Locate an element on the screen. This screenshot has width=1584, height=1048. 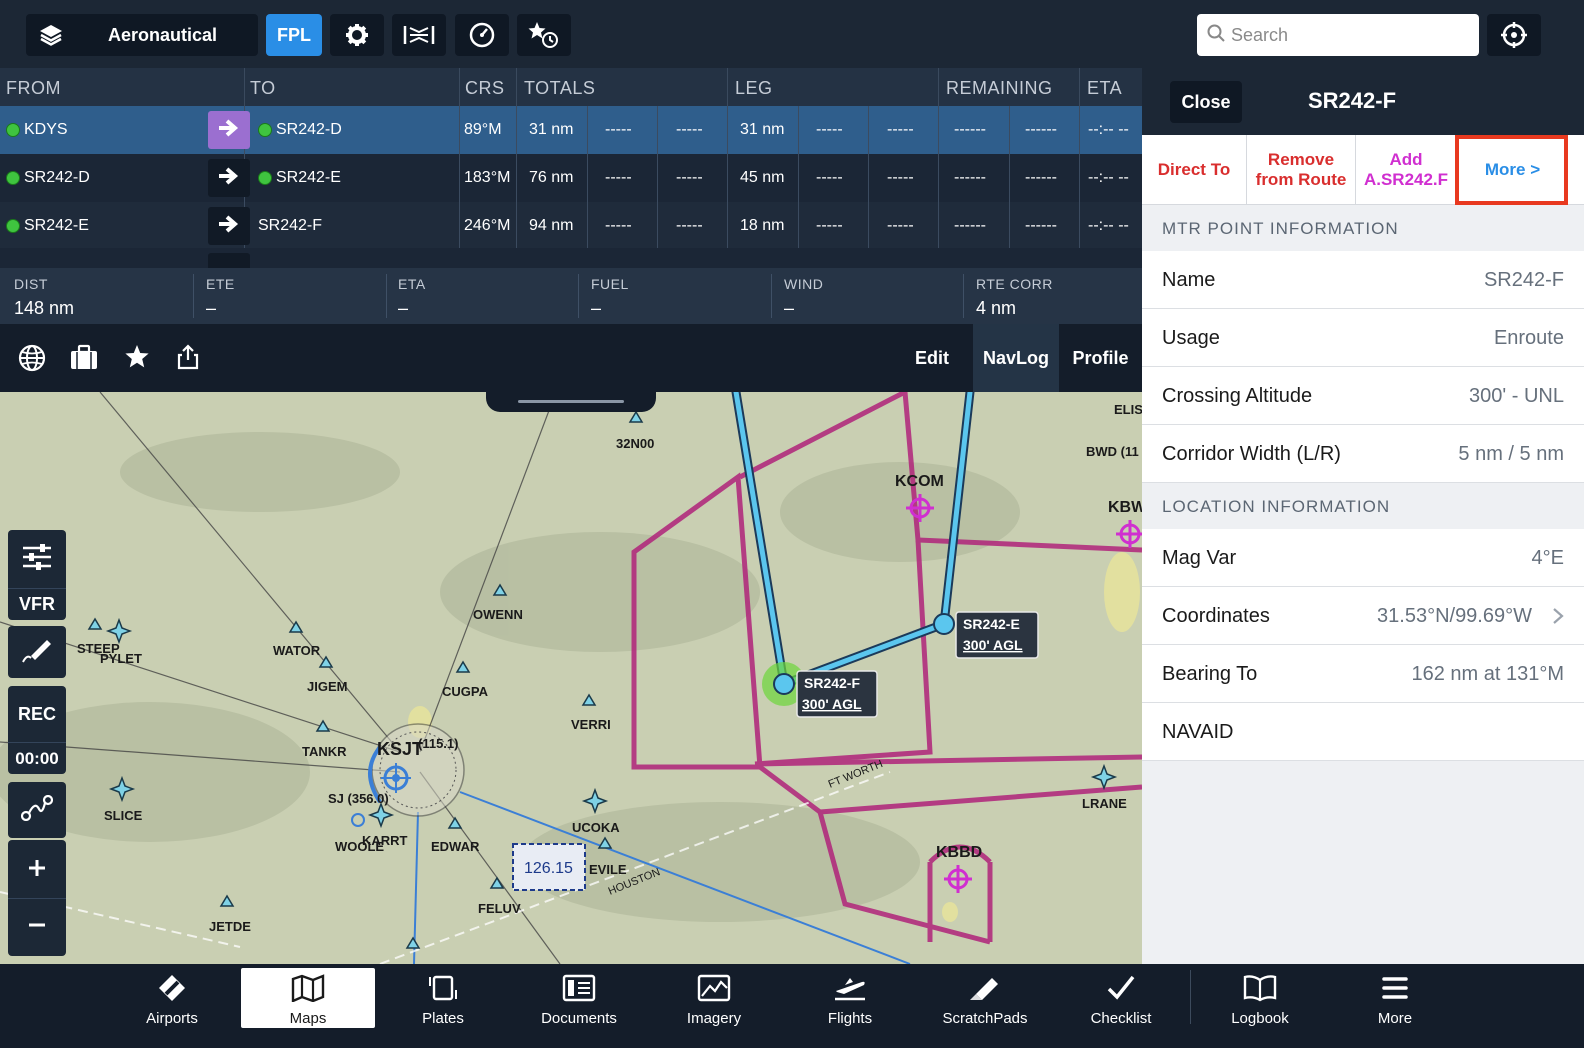
header-crs: CRS is located at coordinates (485, 88).